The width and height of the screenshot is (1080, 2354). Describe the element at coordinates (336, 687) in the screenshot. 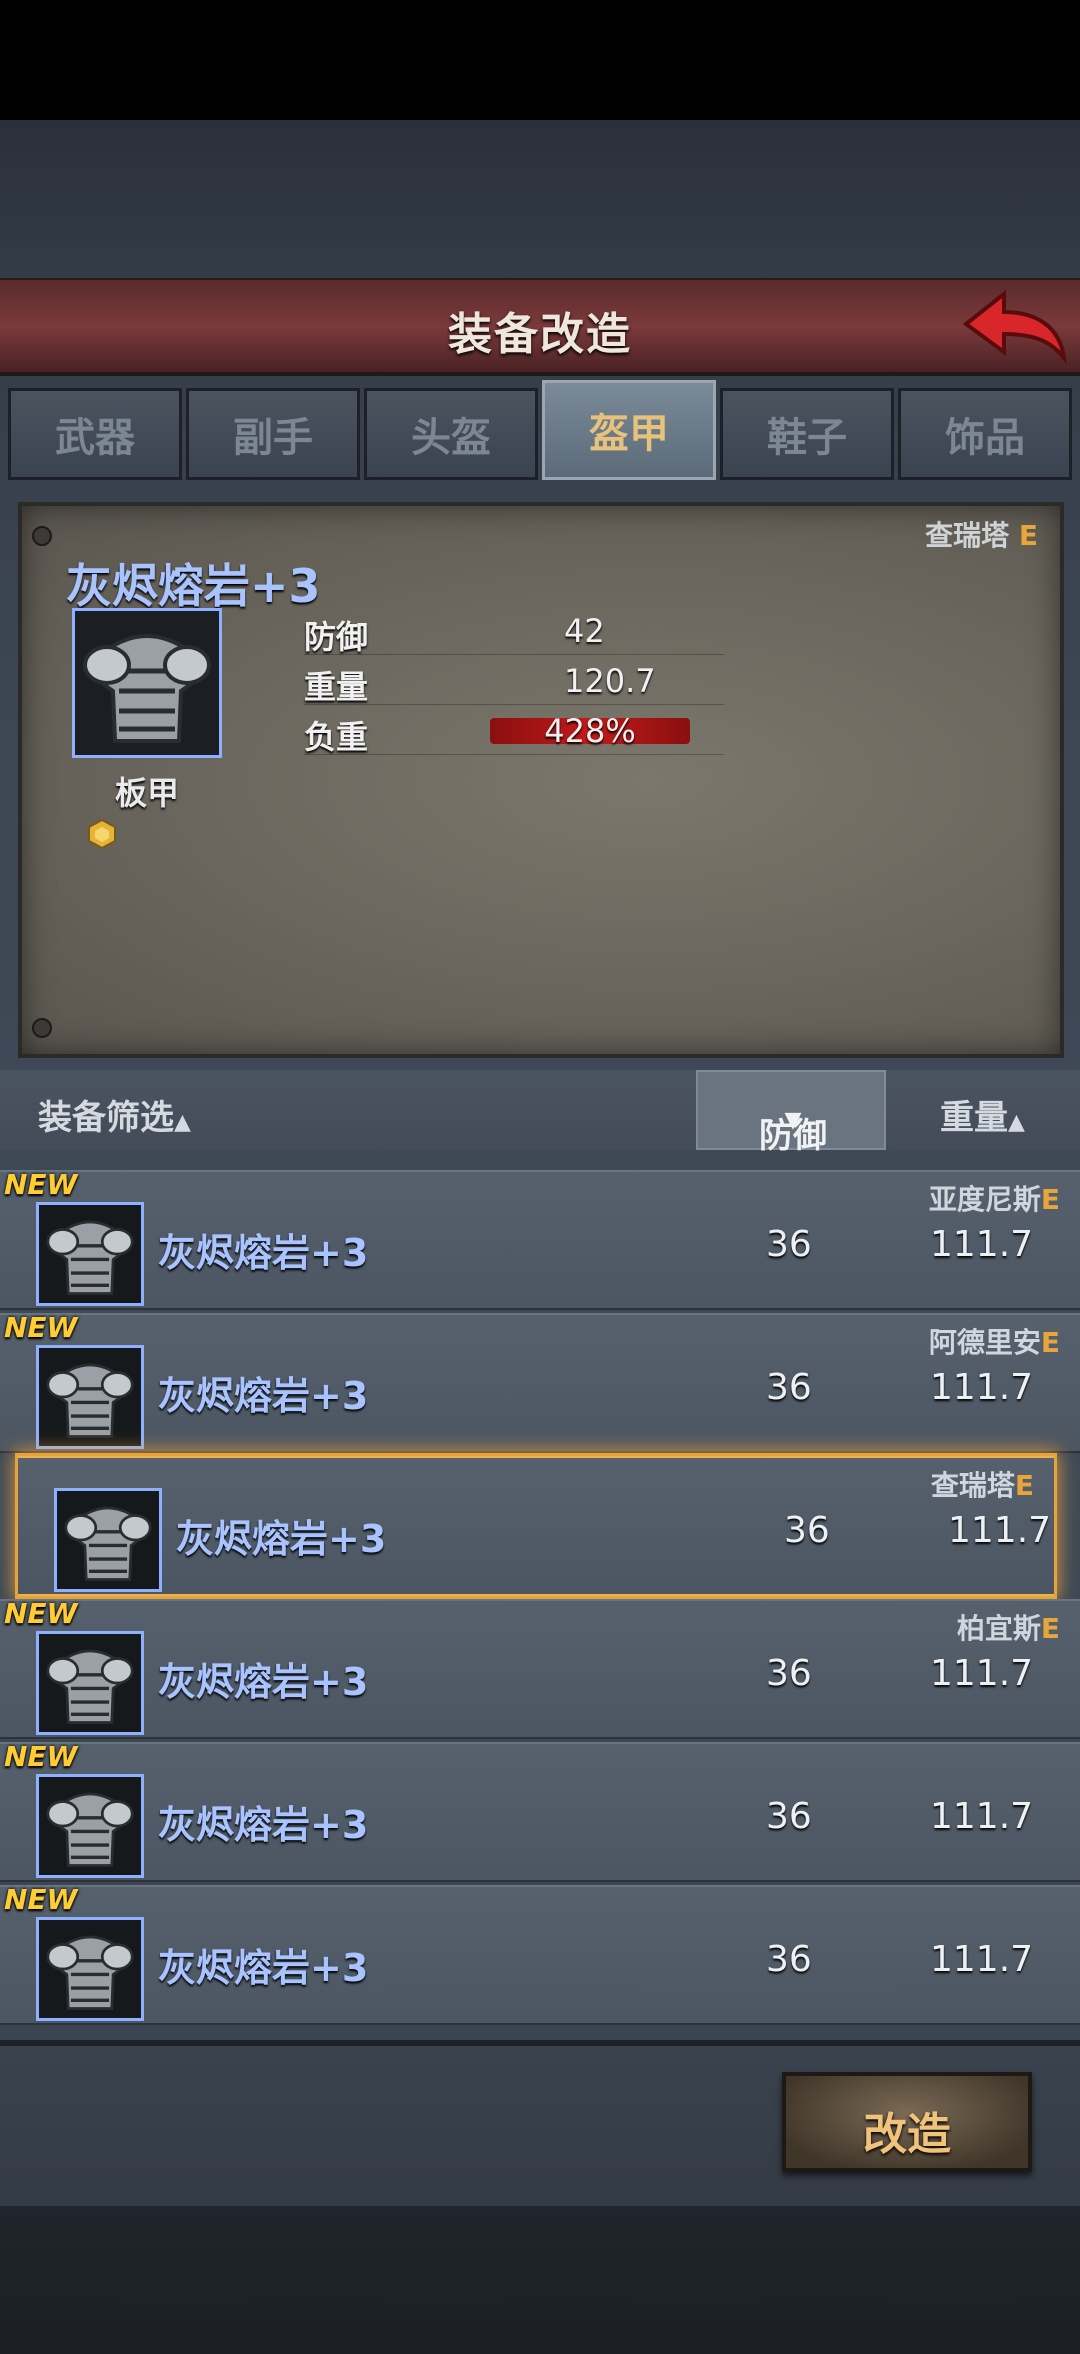

I see `stat-label: 重量` at that location.